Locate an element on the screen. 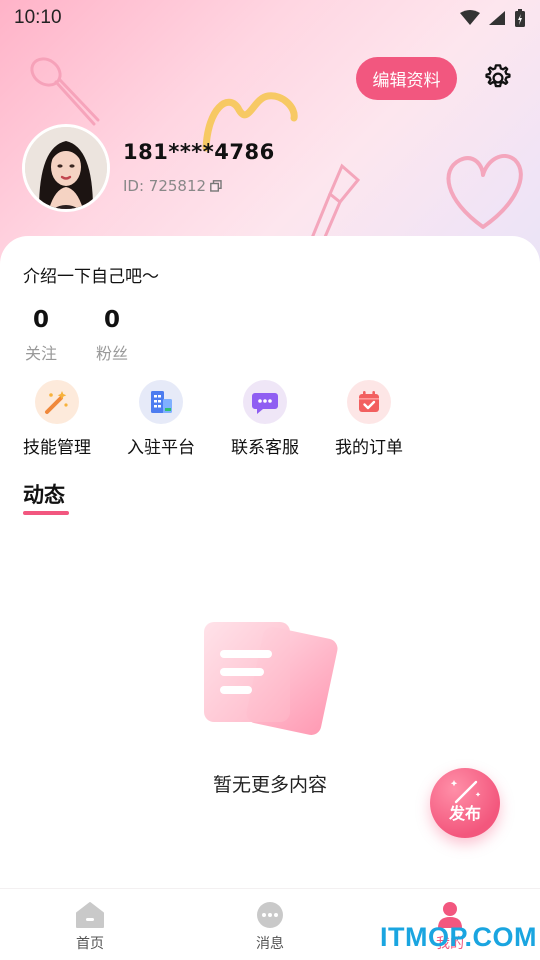 The width and height of the screenshot is (540, 960). settings-button is located at coordinates (498, 78).